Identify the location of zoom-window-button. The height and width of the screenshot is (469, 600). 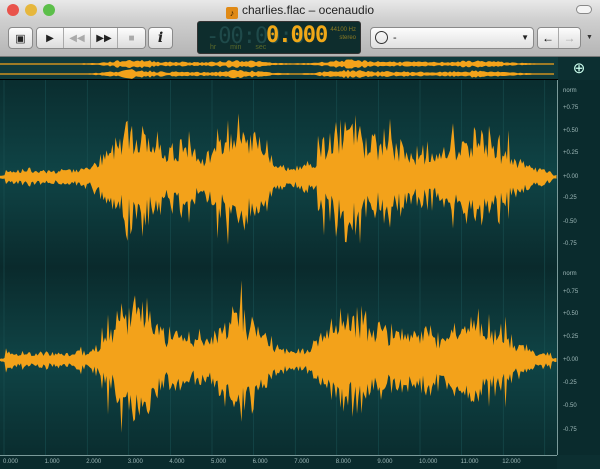
(49, 10).